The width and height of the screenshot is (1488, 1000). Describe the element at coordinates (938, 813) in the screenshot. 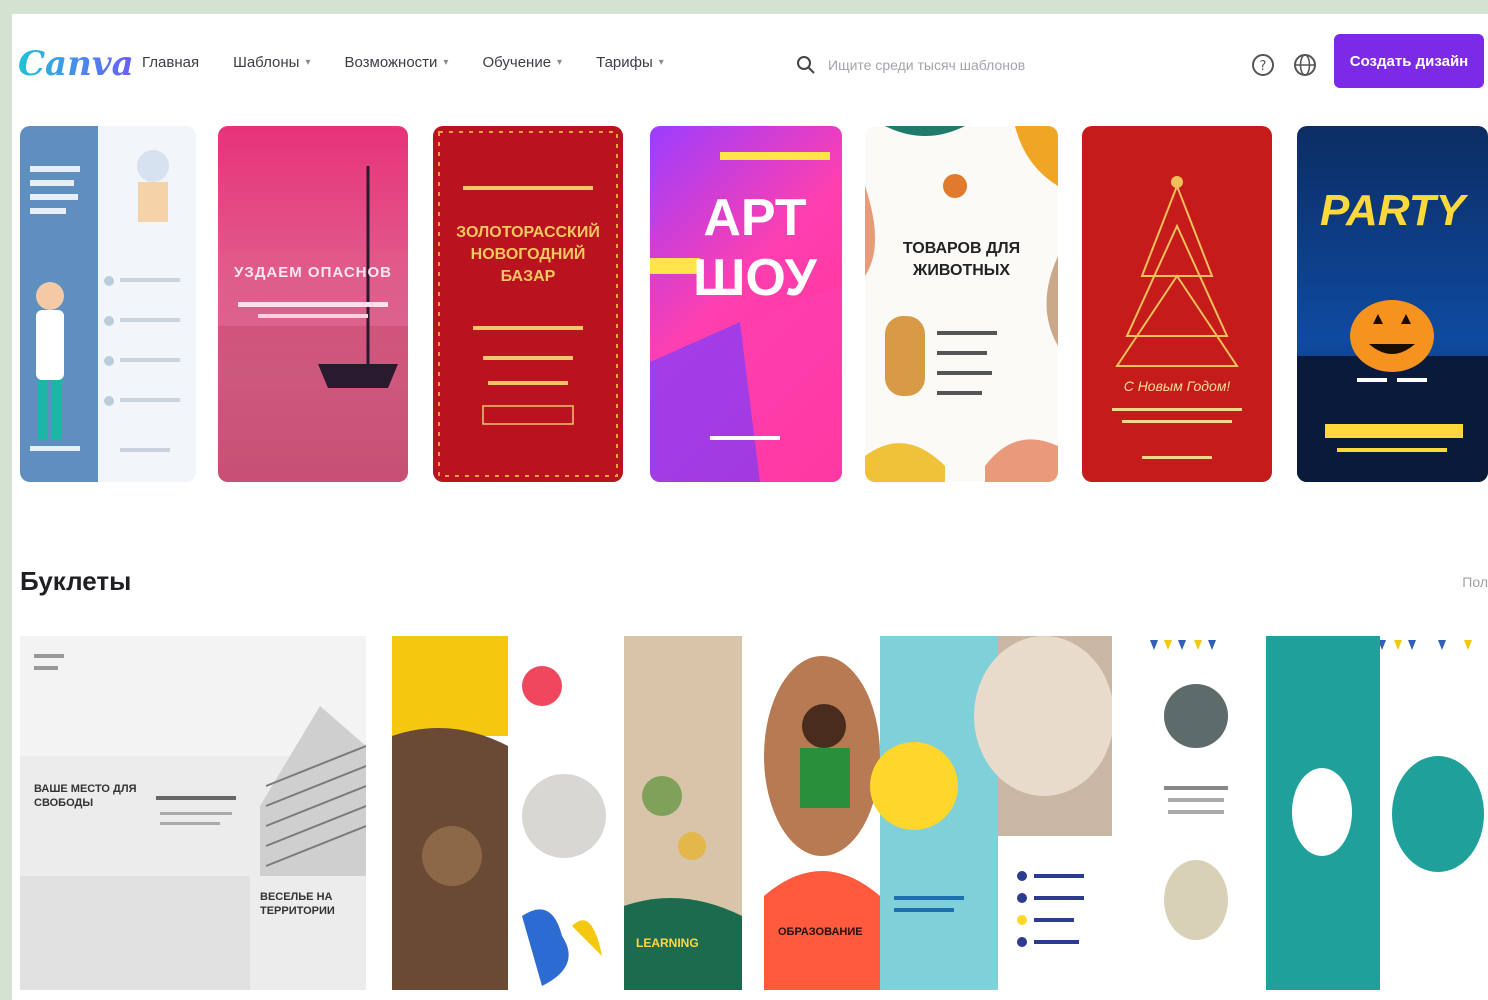

I see `template-card-booklet-education: ОБРАЗОВАНИЕ` at that location.